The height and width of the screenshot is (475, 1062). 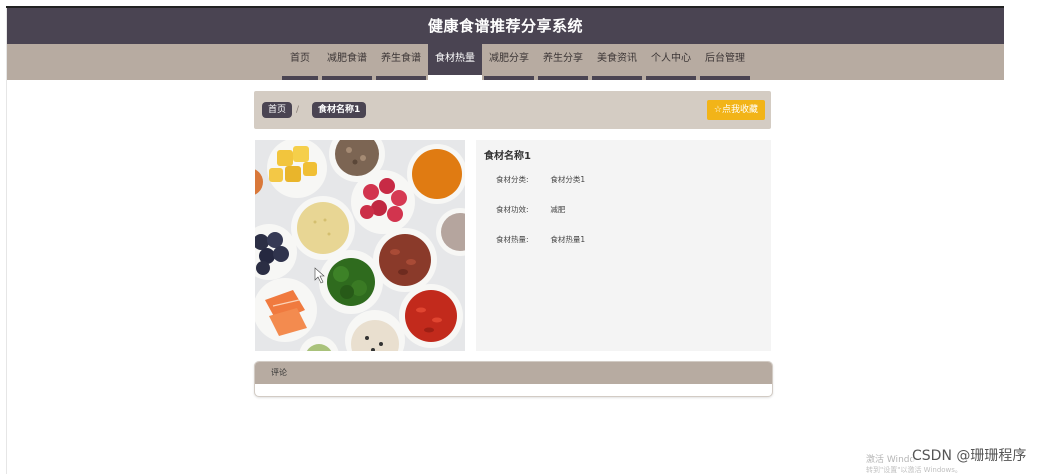 What do you see at coordinates (512, 179) in the screenshot?
I see `info-label: 食材分类:` at bounding box center [512, 179].